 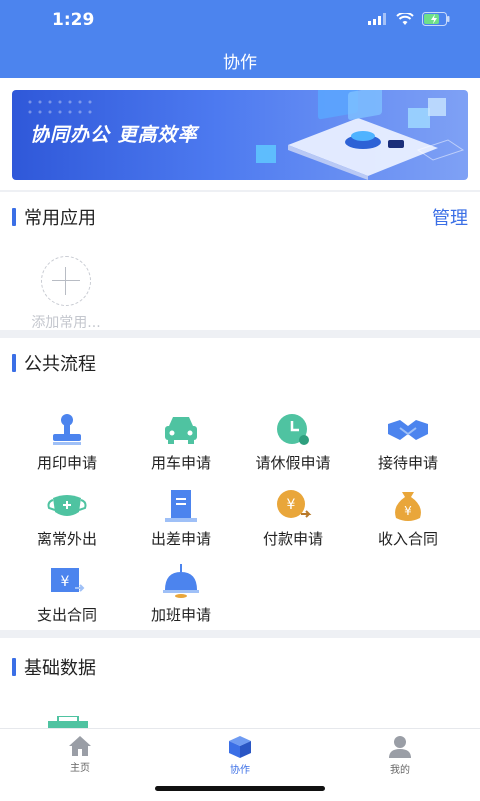 I want to click on flow-item-leave: 请休假申请, so click(x=293, y=442).